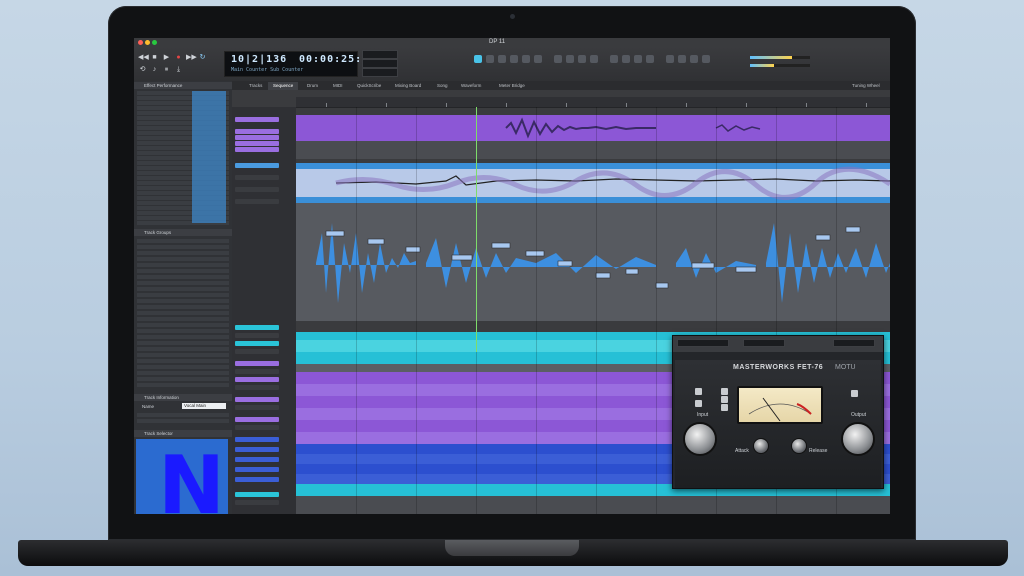 The height and width of the screenshot is (576, 1024). Describe the element at coordinates (694, 59) in the screenshot. I see `marker-icon` at that location.